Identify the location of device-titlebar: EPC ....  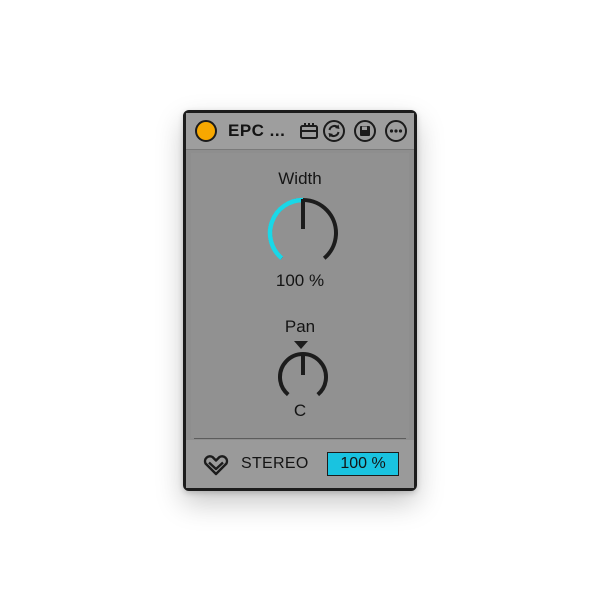
(300, 131).